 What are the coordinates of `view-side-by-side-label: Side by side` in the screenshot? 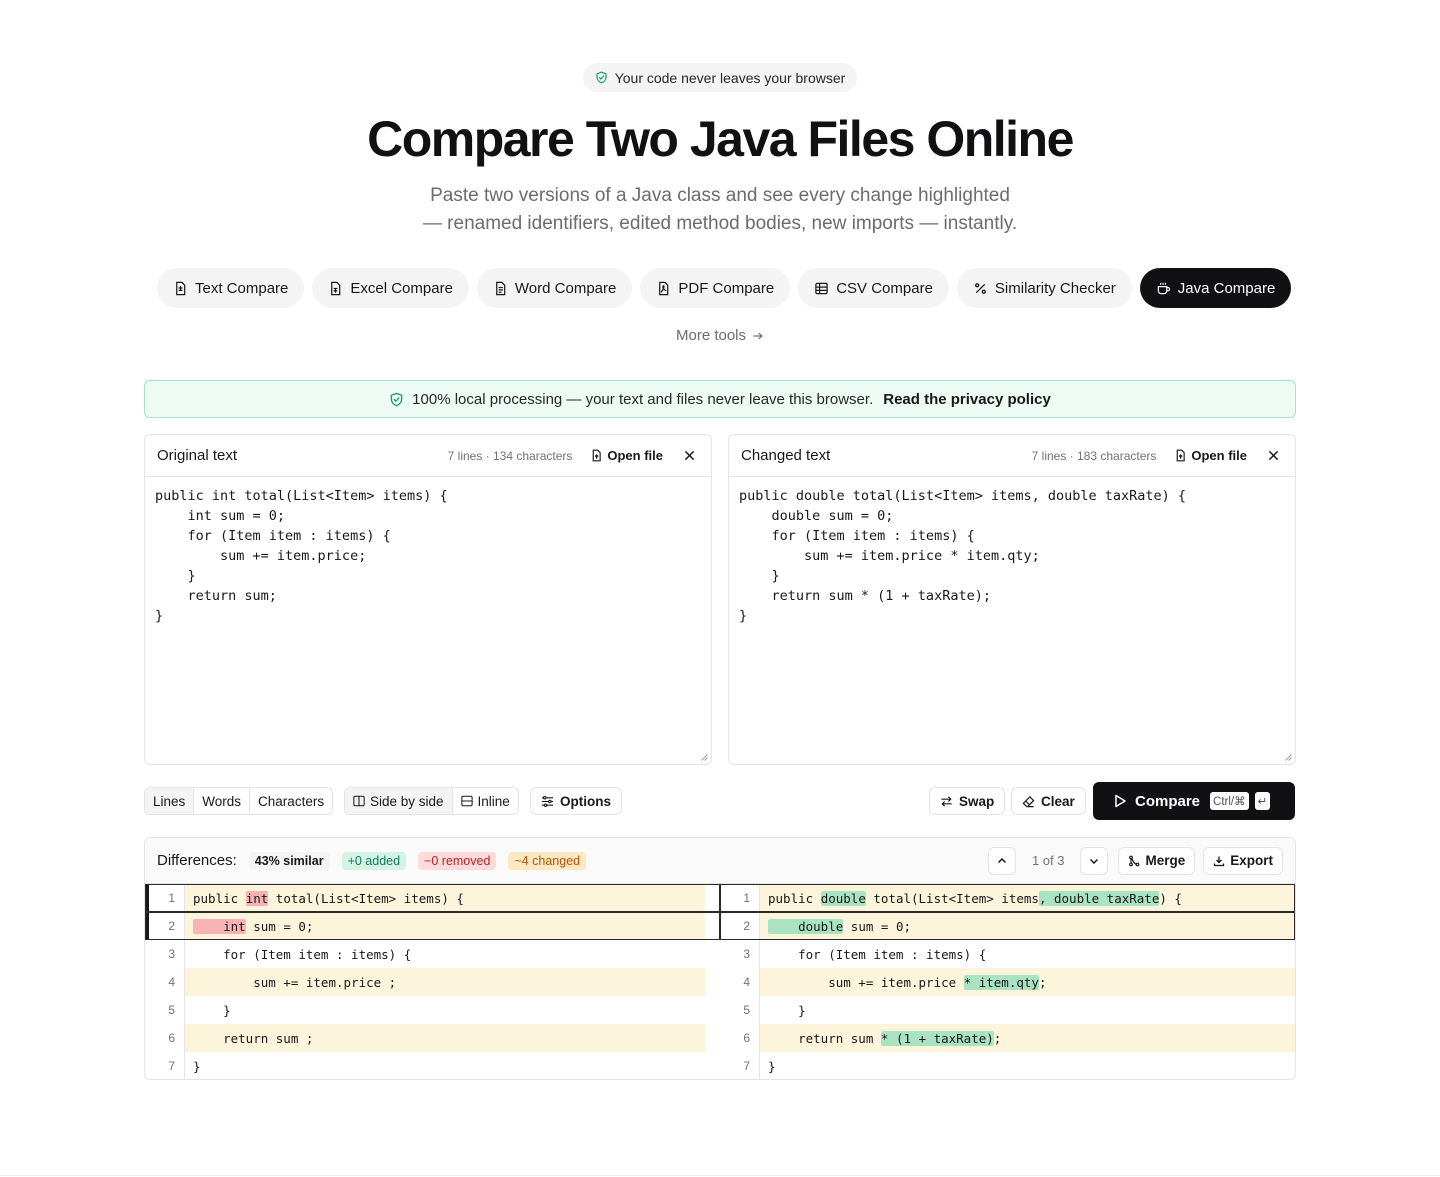 It's located at (407, 801).